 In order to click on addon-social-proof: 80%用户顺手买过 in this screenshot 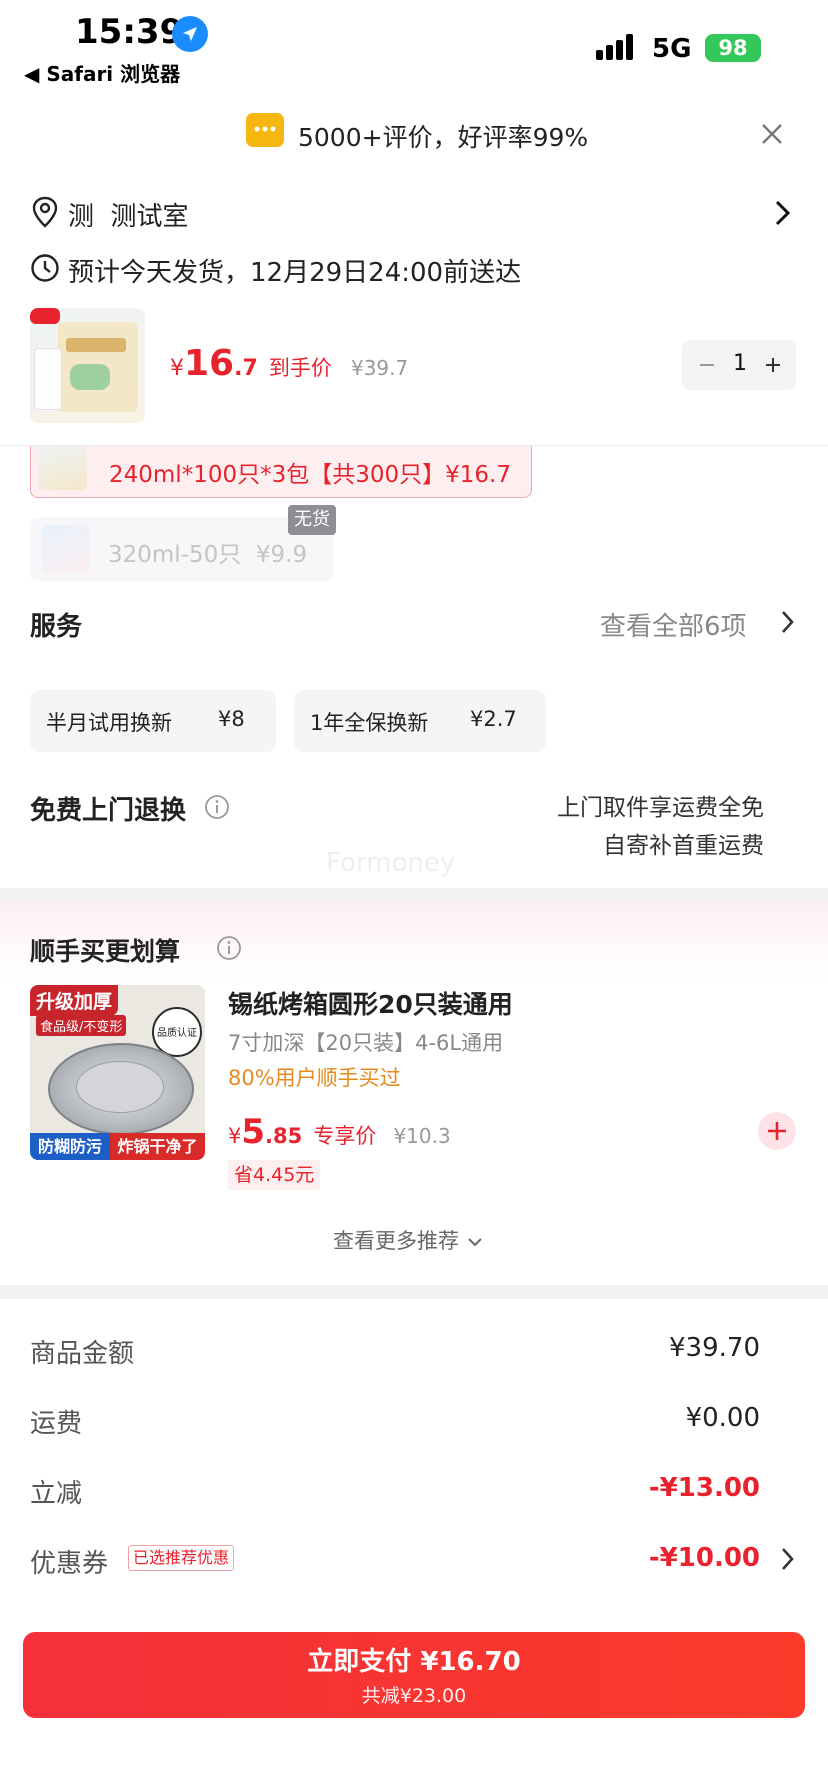, I will do `click(314, 1078)`.